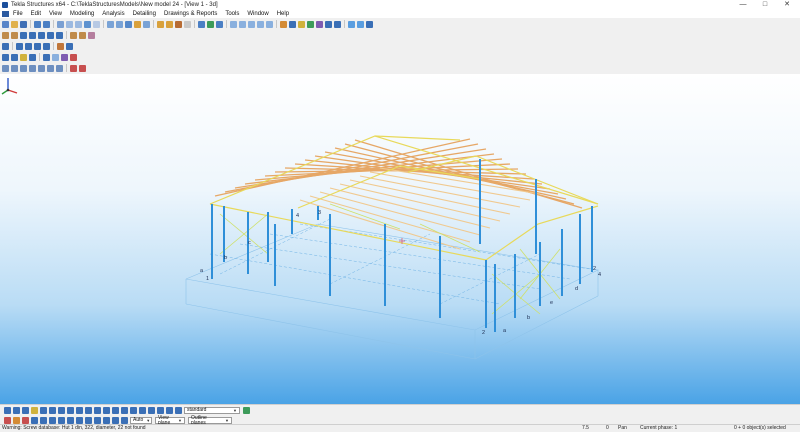 The width and height of the screenshot is (800, 432). Describe the element at coordinates (52, 420) in the screenshot. I see `snap-extension-icon` at that location.